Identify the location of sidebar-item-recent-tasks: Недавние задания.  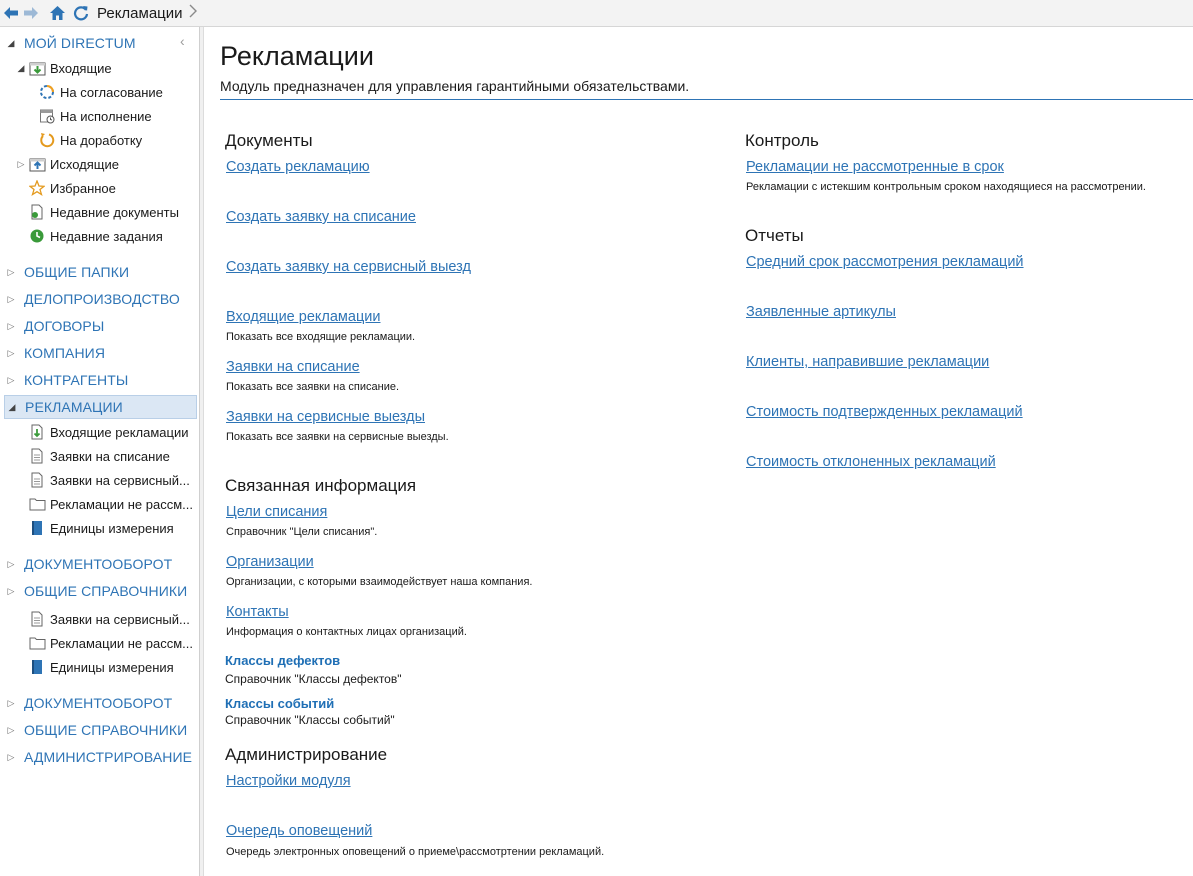
(112, 236).